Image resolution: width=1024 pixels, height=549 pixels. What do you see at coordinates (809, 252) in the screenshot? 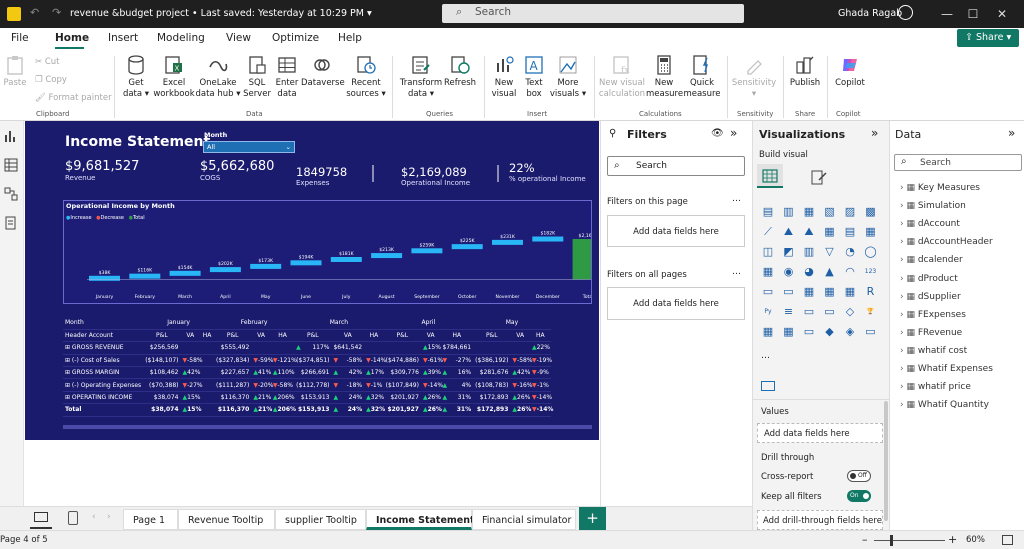
I see `scatter-visual-icon: ▥` at bounding box center [809, 252].